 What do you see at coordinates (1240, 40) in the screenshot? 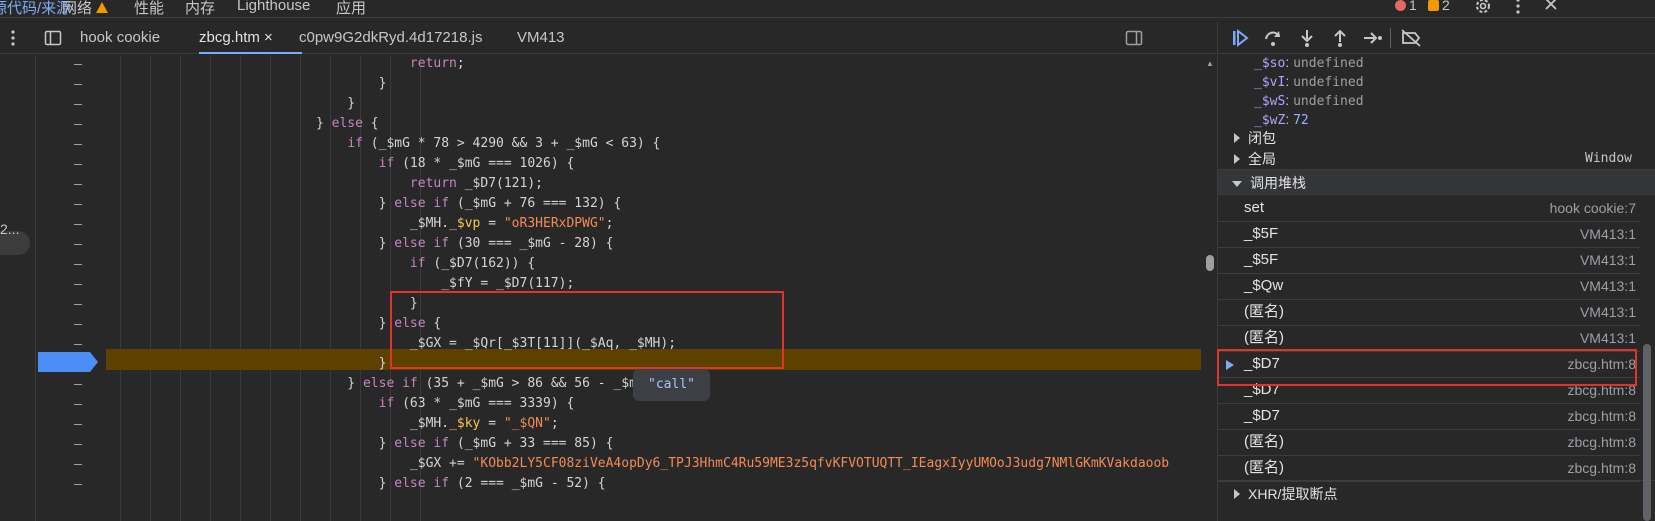
I see `resume-icon` at bounding box center [1240, 40].